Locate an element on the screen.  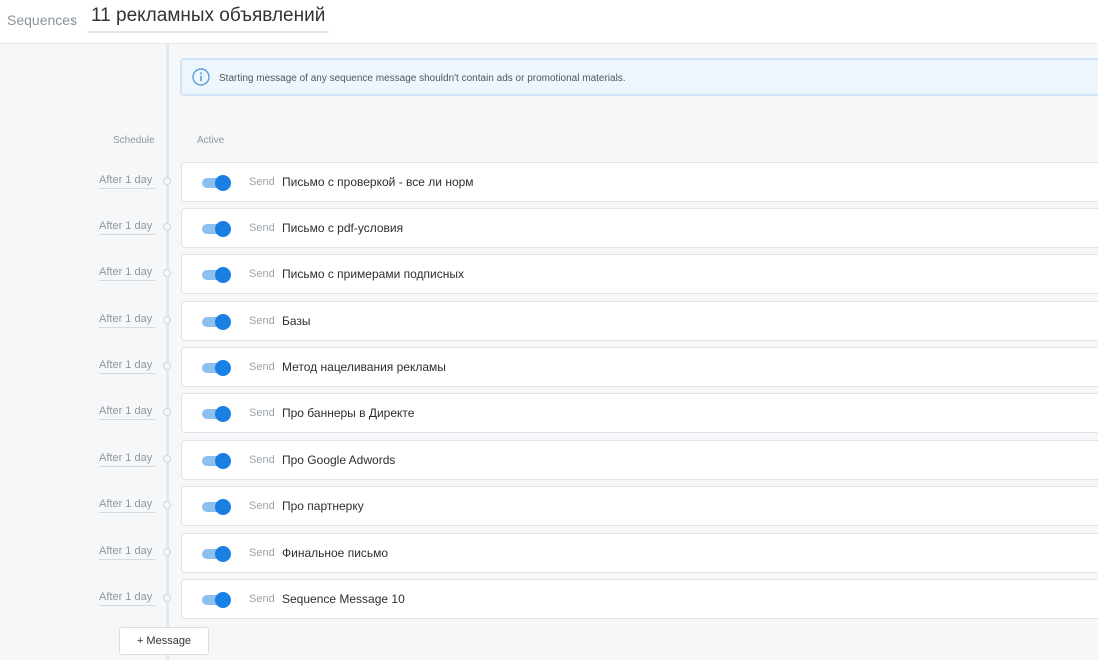
timeline-line is located at coordinates (167, 352).